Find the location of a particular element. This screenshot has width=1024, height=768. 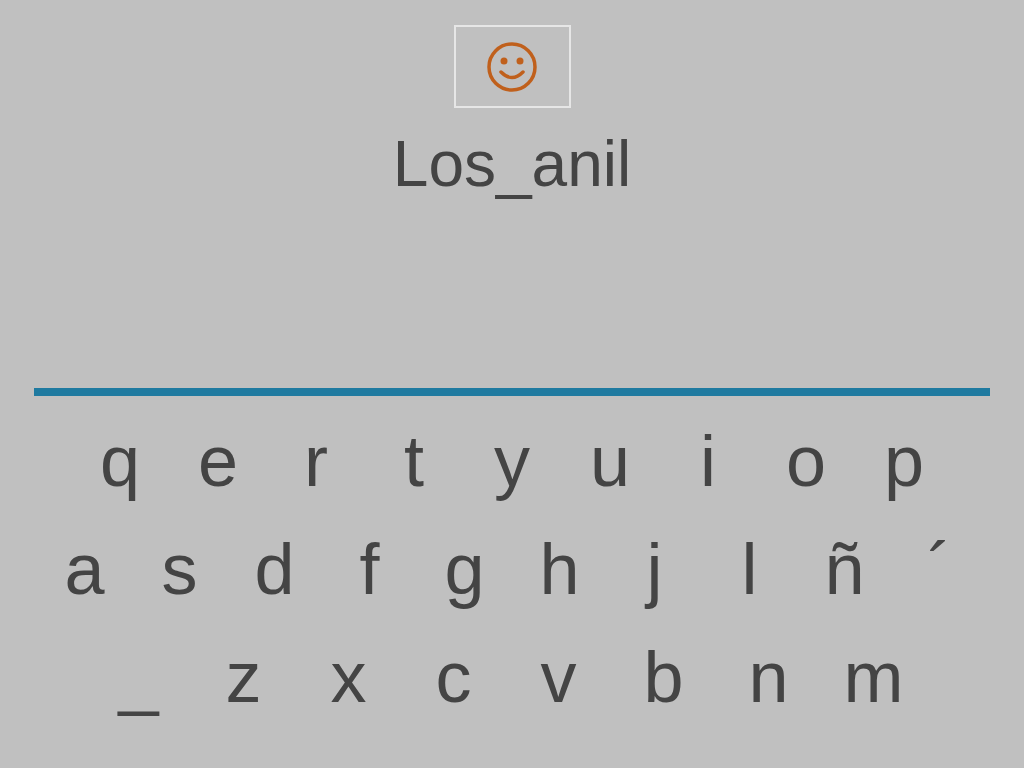

key-button: g is located at coordinates (464, 569).